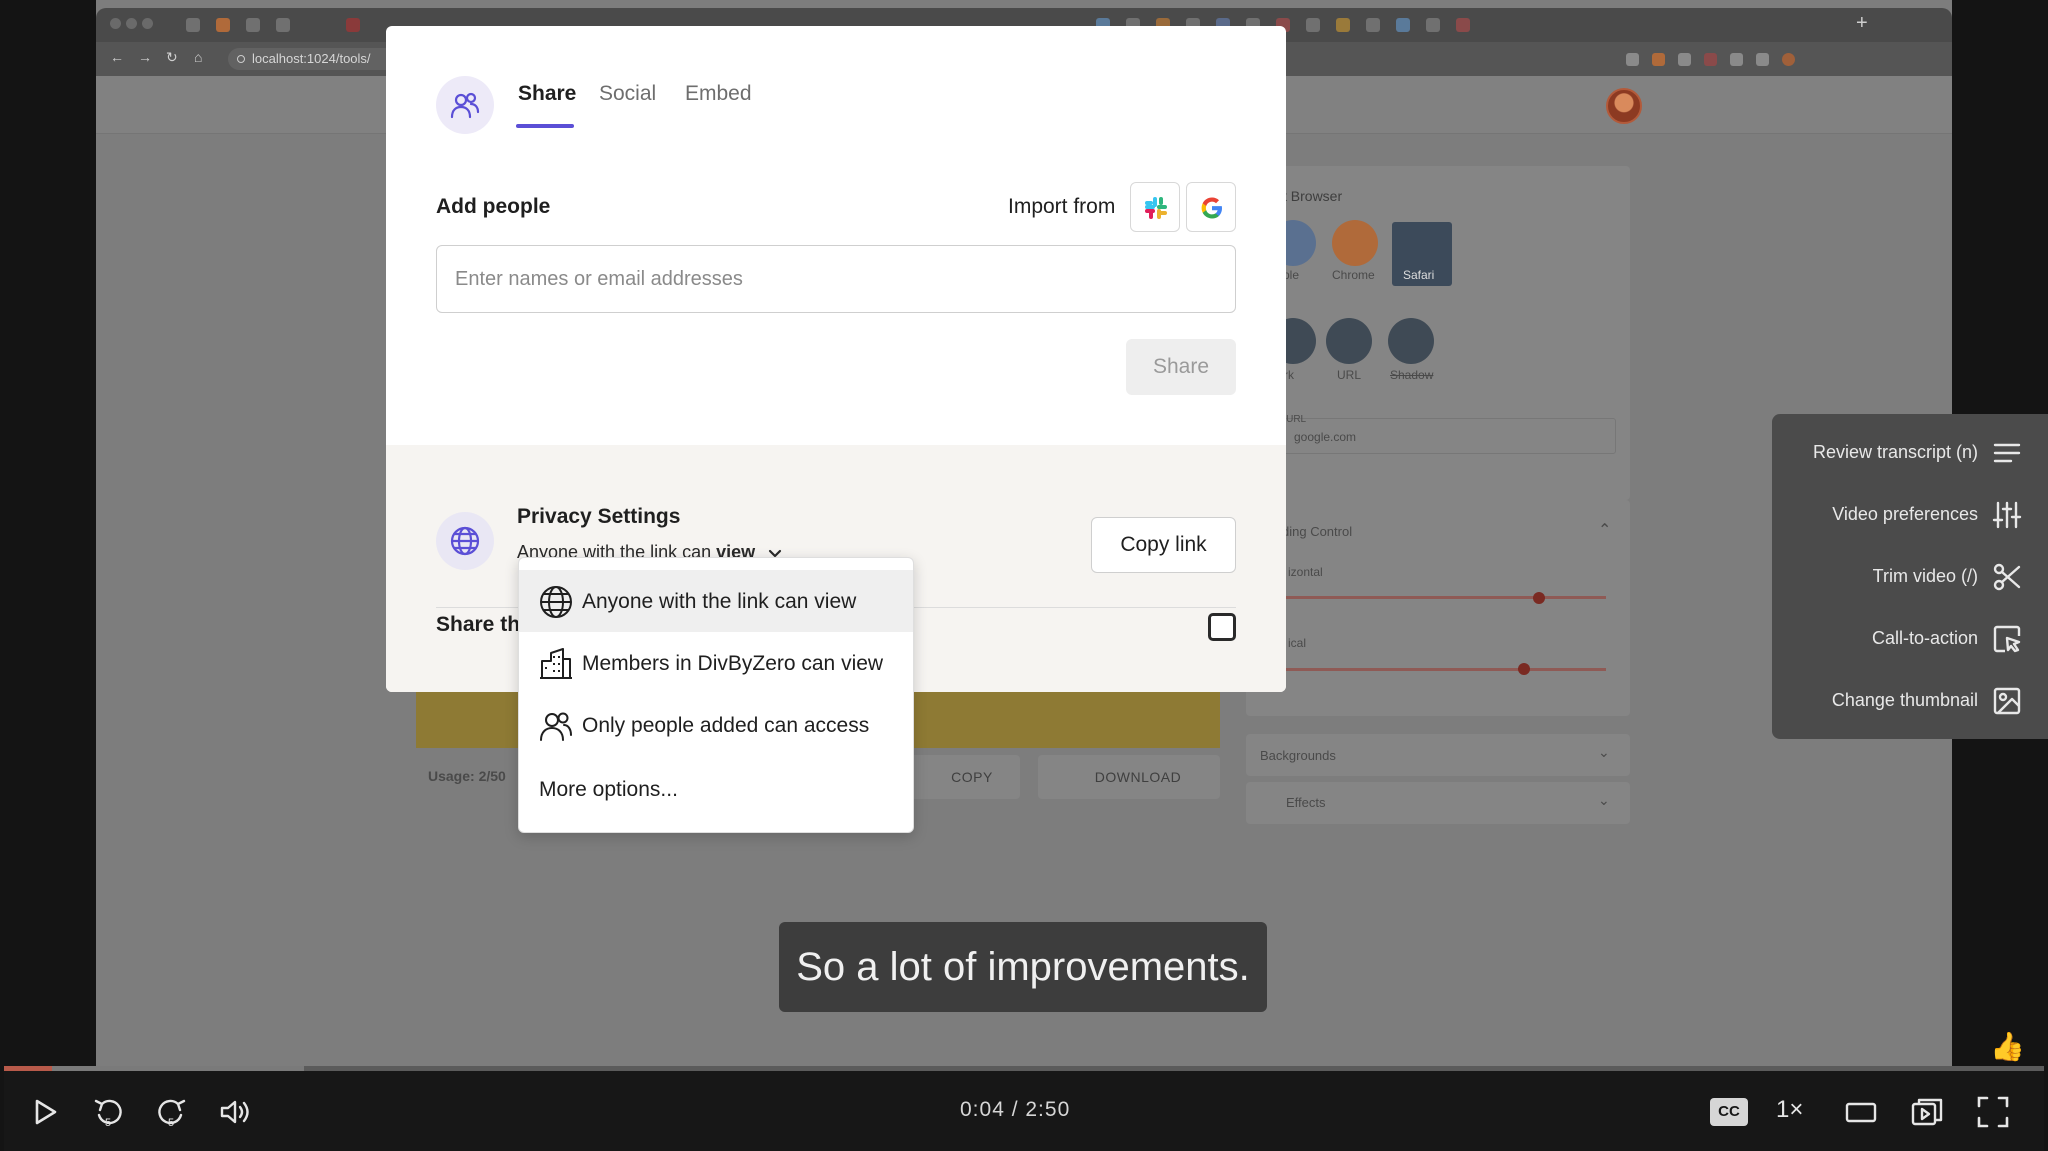 Image resolution: width=2048 pixels, height=1151 pixels. What do you see at coordinates (313, 59) in the screenshot?
I see `address-bar: localhost:1024/tools/` at bounding box center [313, 59].